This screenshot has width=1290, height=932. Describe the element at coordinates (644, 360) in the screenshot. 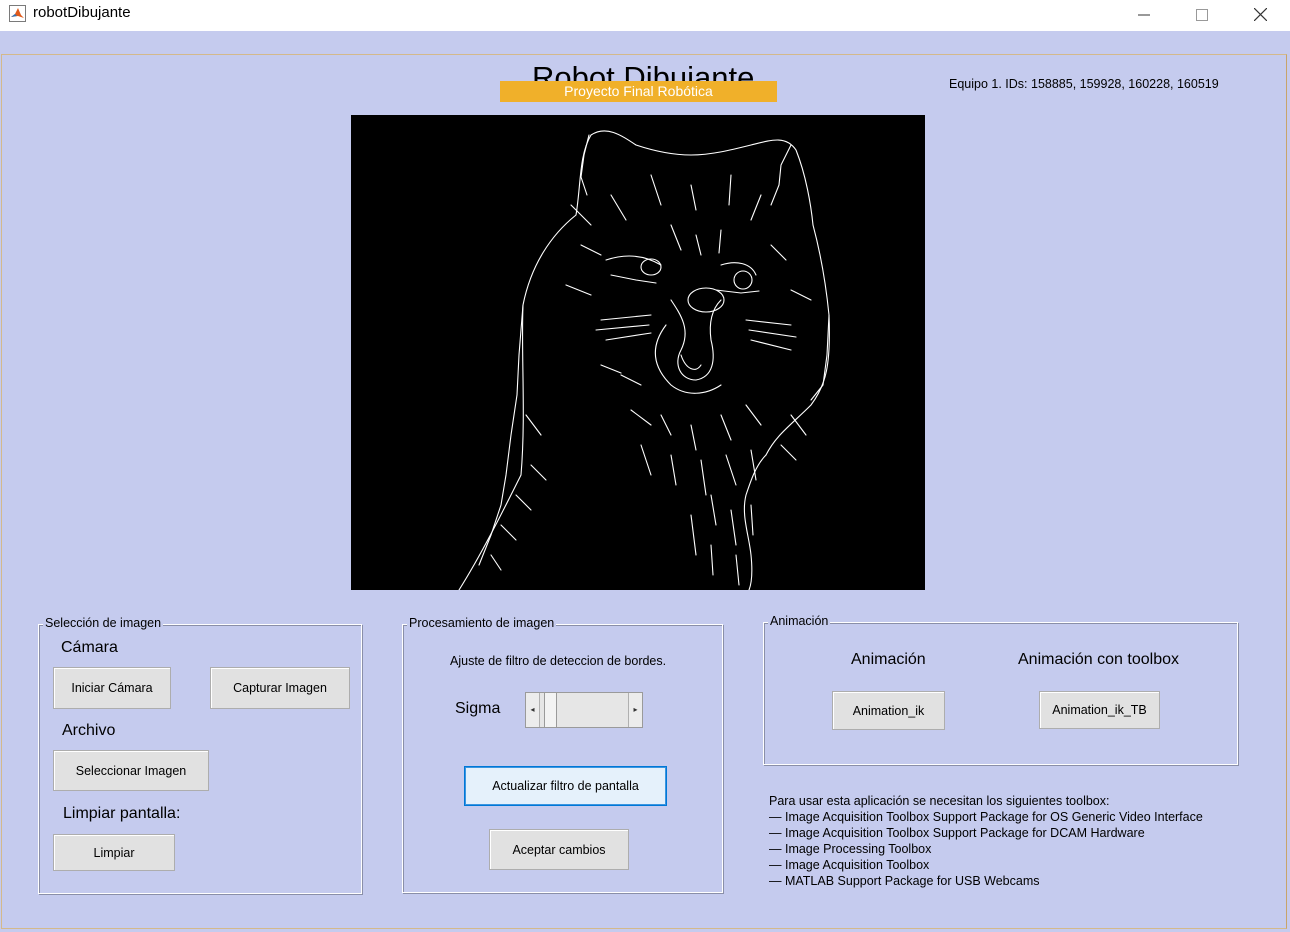

I see `edge-image` at that location.